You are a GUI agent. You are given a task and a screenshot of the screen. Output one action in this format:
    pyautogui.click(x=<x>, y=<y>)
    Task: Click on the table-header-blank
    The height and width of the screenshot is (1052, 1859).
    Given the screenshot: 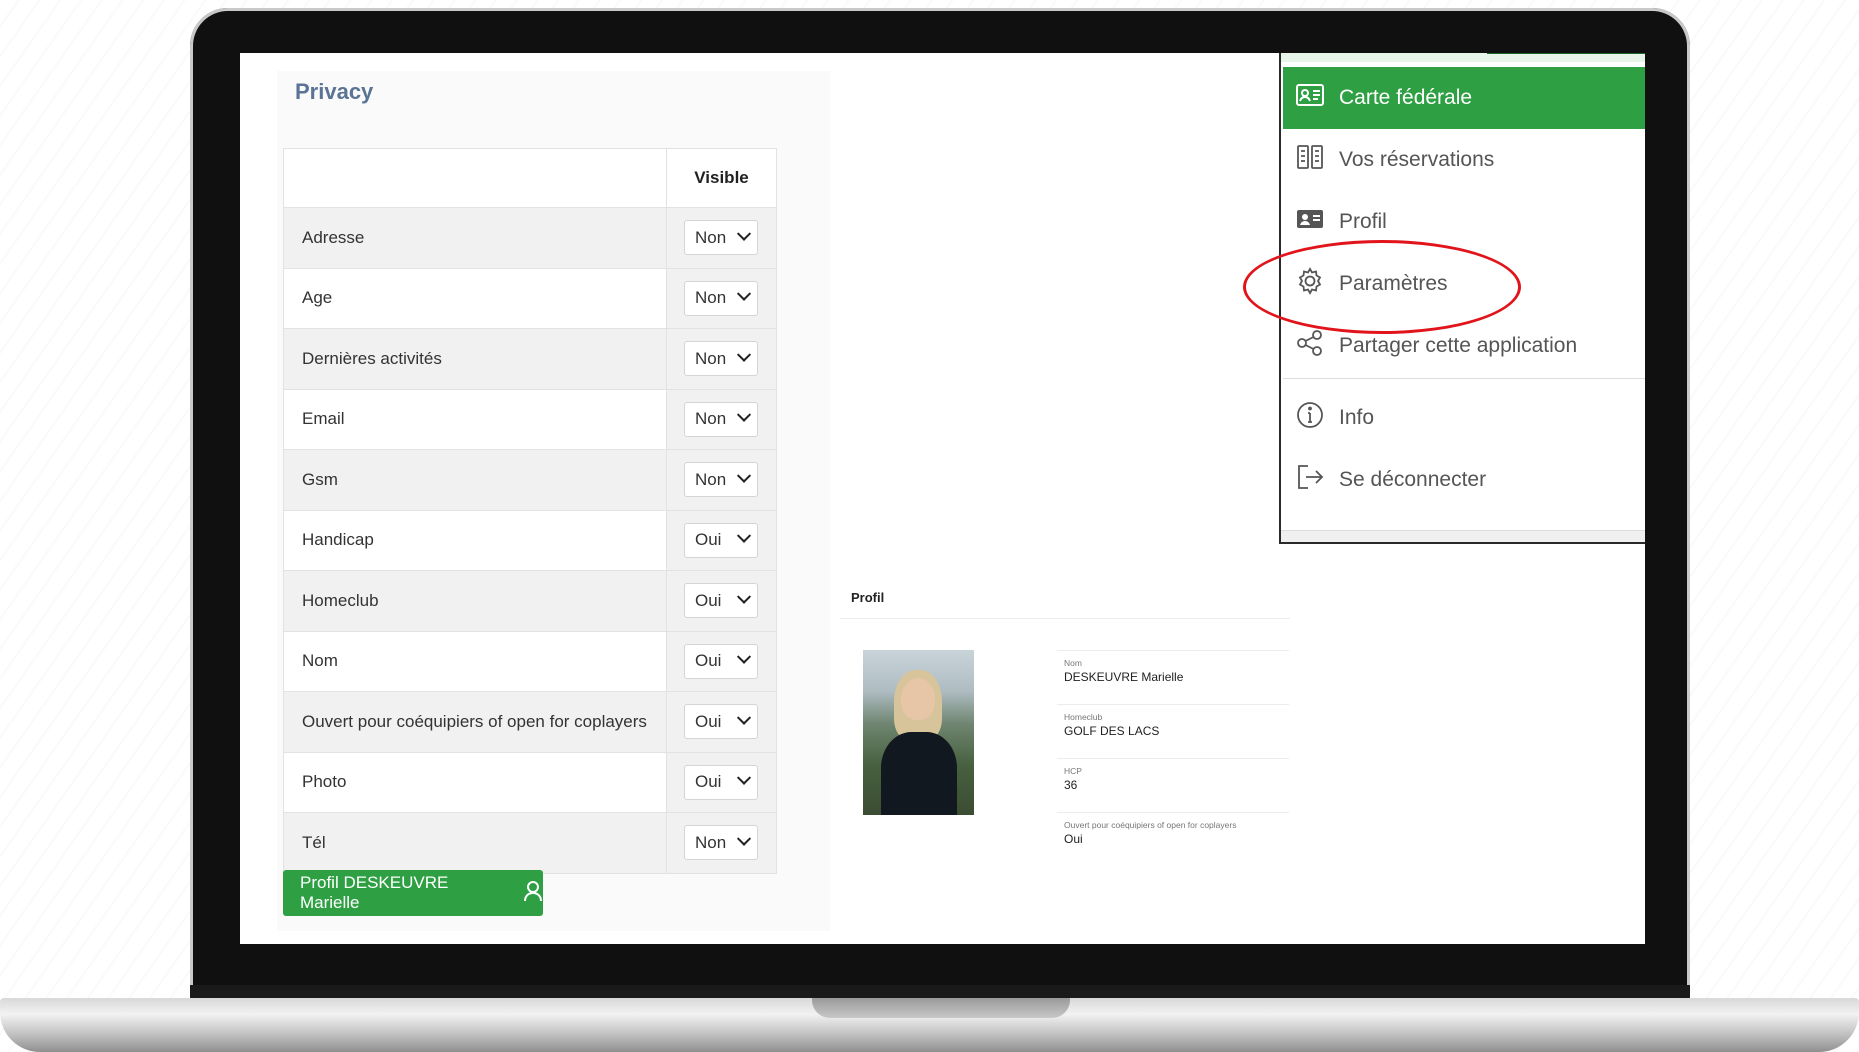 What is the action you would take?
    pyautogui.click(x=475, y=178)
    